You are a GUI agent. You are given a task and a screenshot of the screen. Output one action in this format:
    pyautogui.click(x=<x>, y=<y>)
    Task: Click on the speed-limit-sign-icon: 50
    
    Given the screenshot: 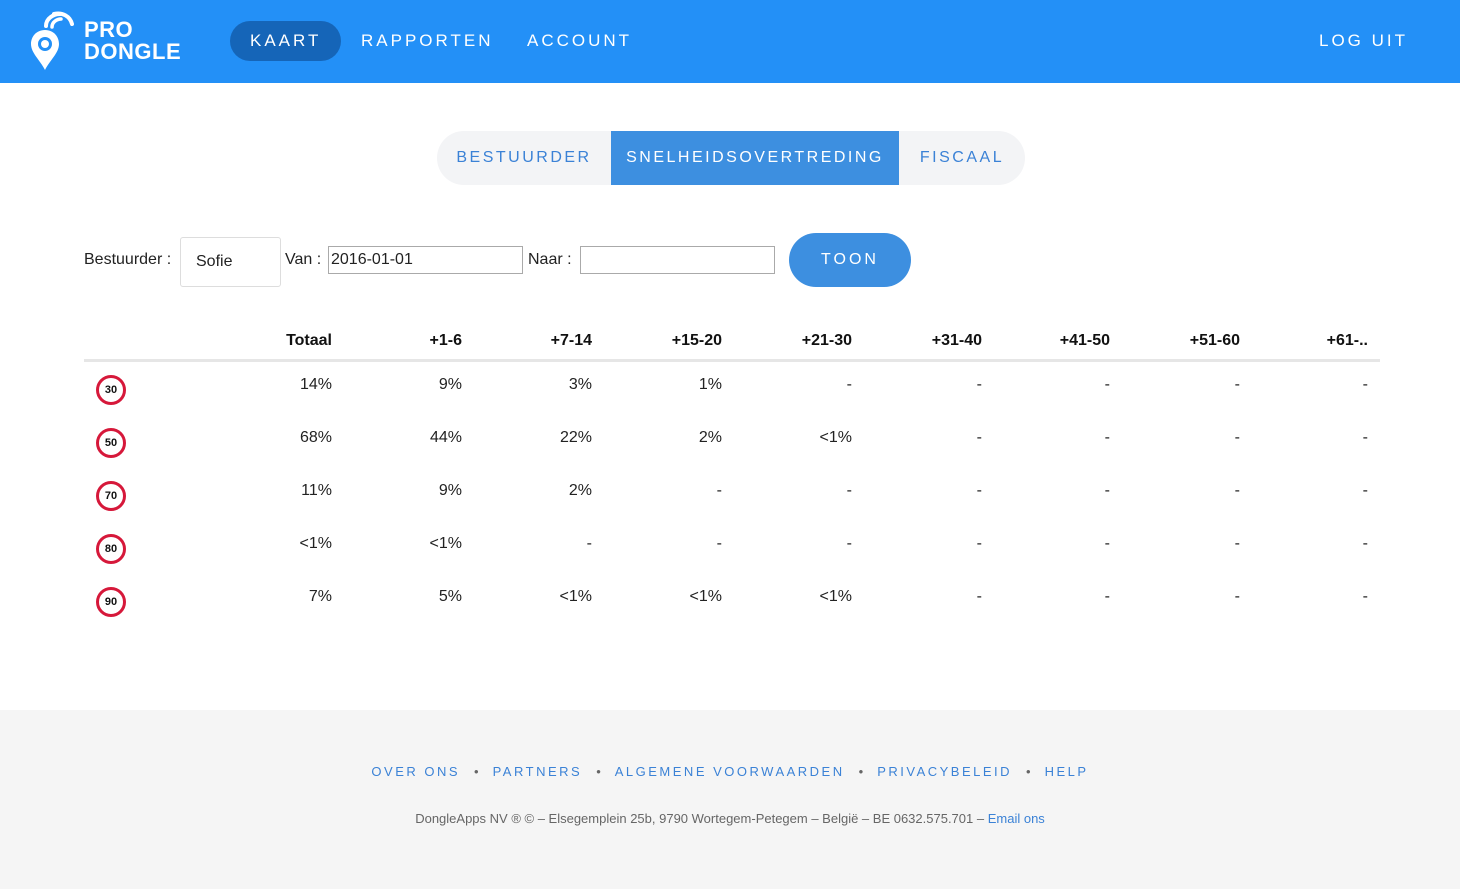 What is the action you would take?
    pyautogui.click(x=111, y=443)
    